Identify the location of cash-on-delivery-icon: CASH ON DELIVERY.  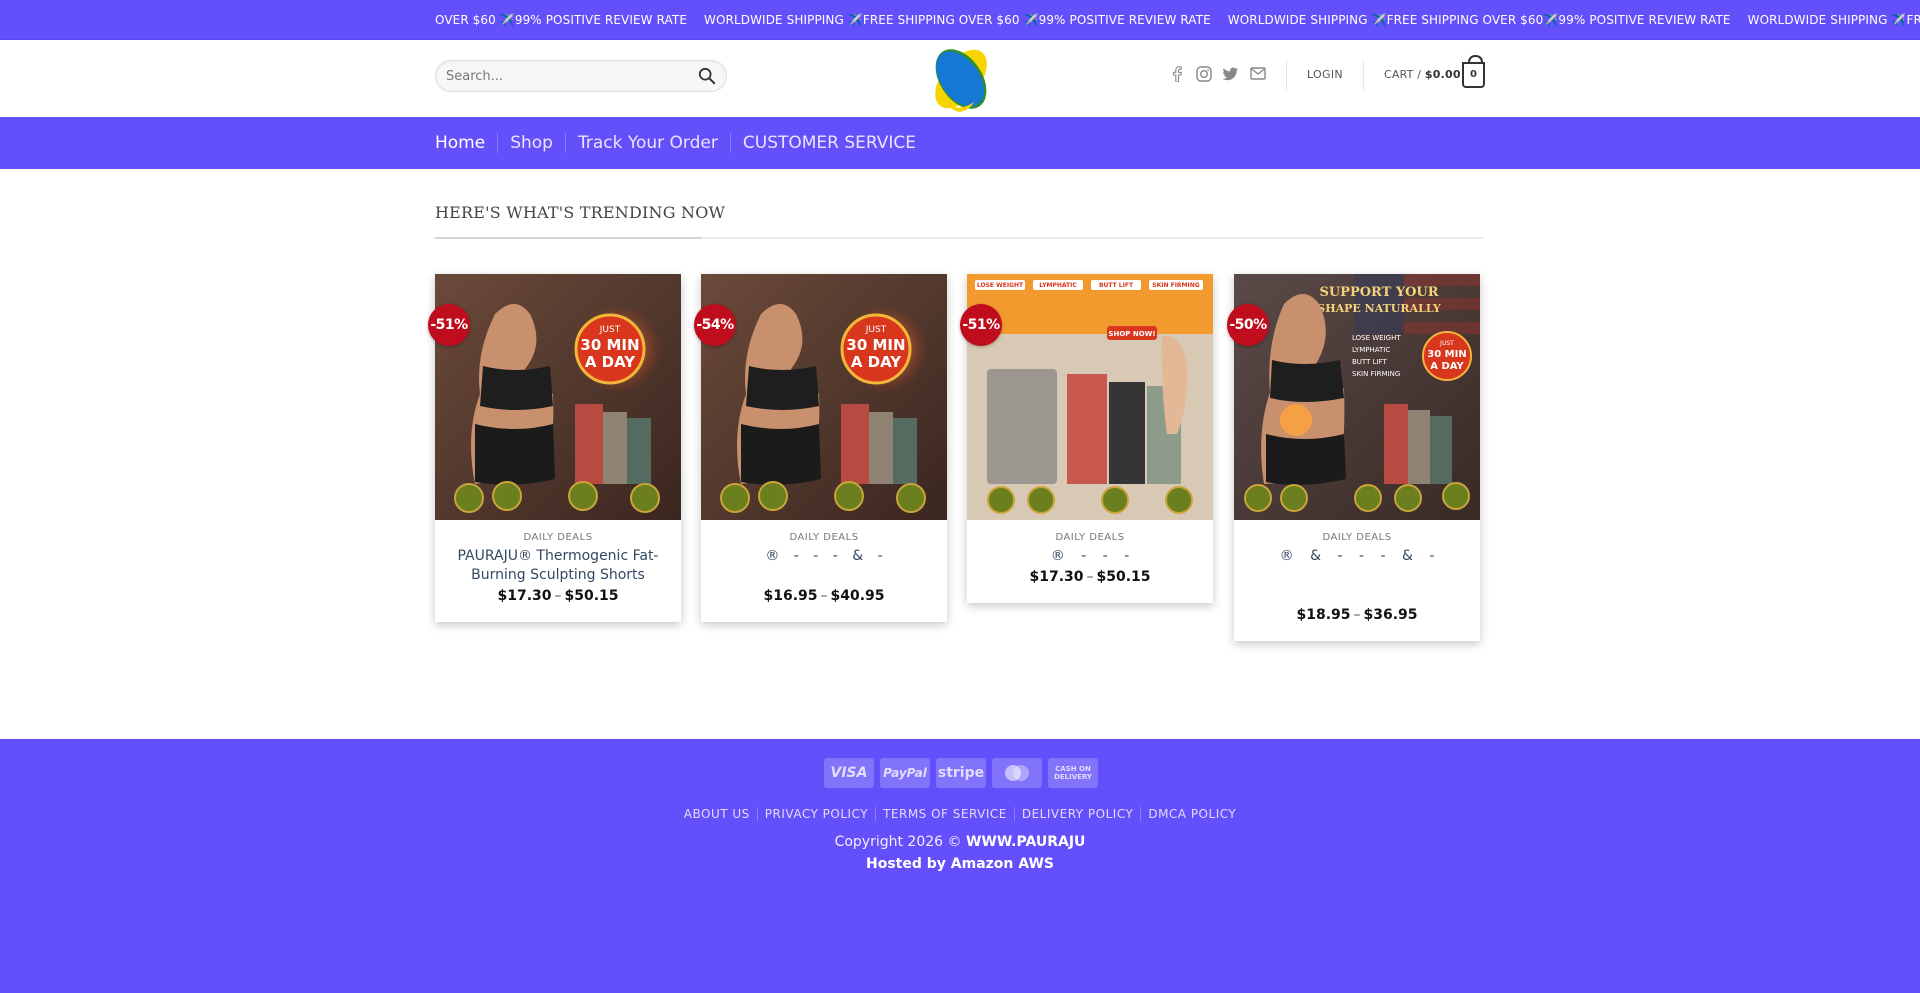
(1073, 773).